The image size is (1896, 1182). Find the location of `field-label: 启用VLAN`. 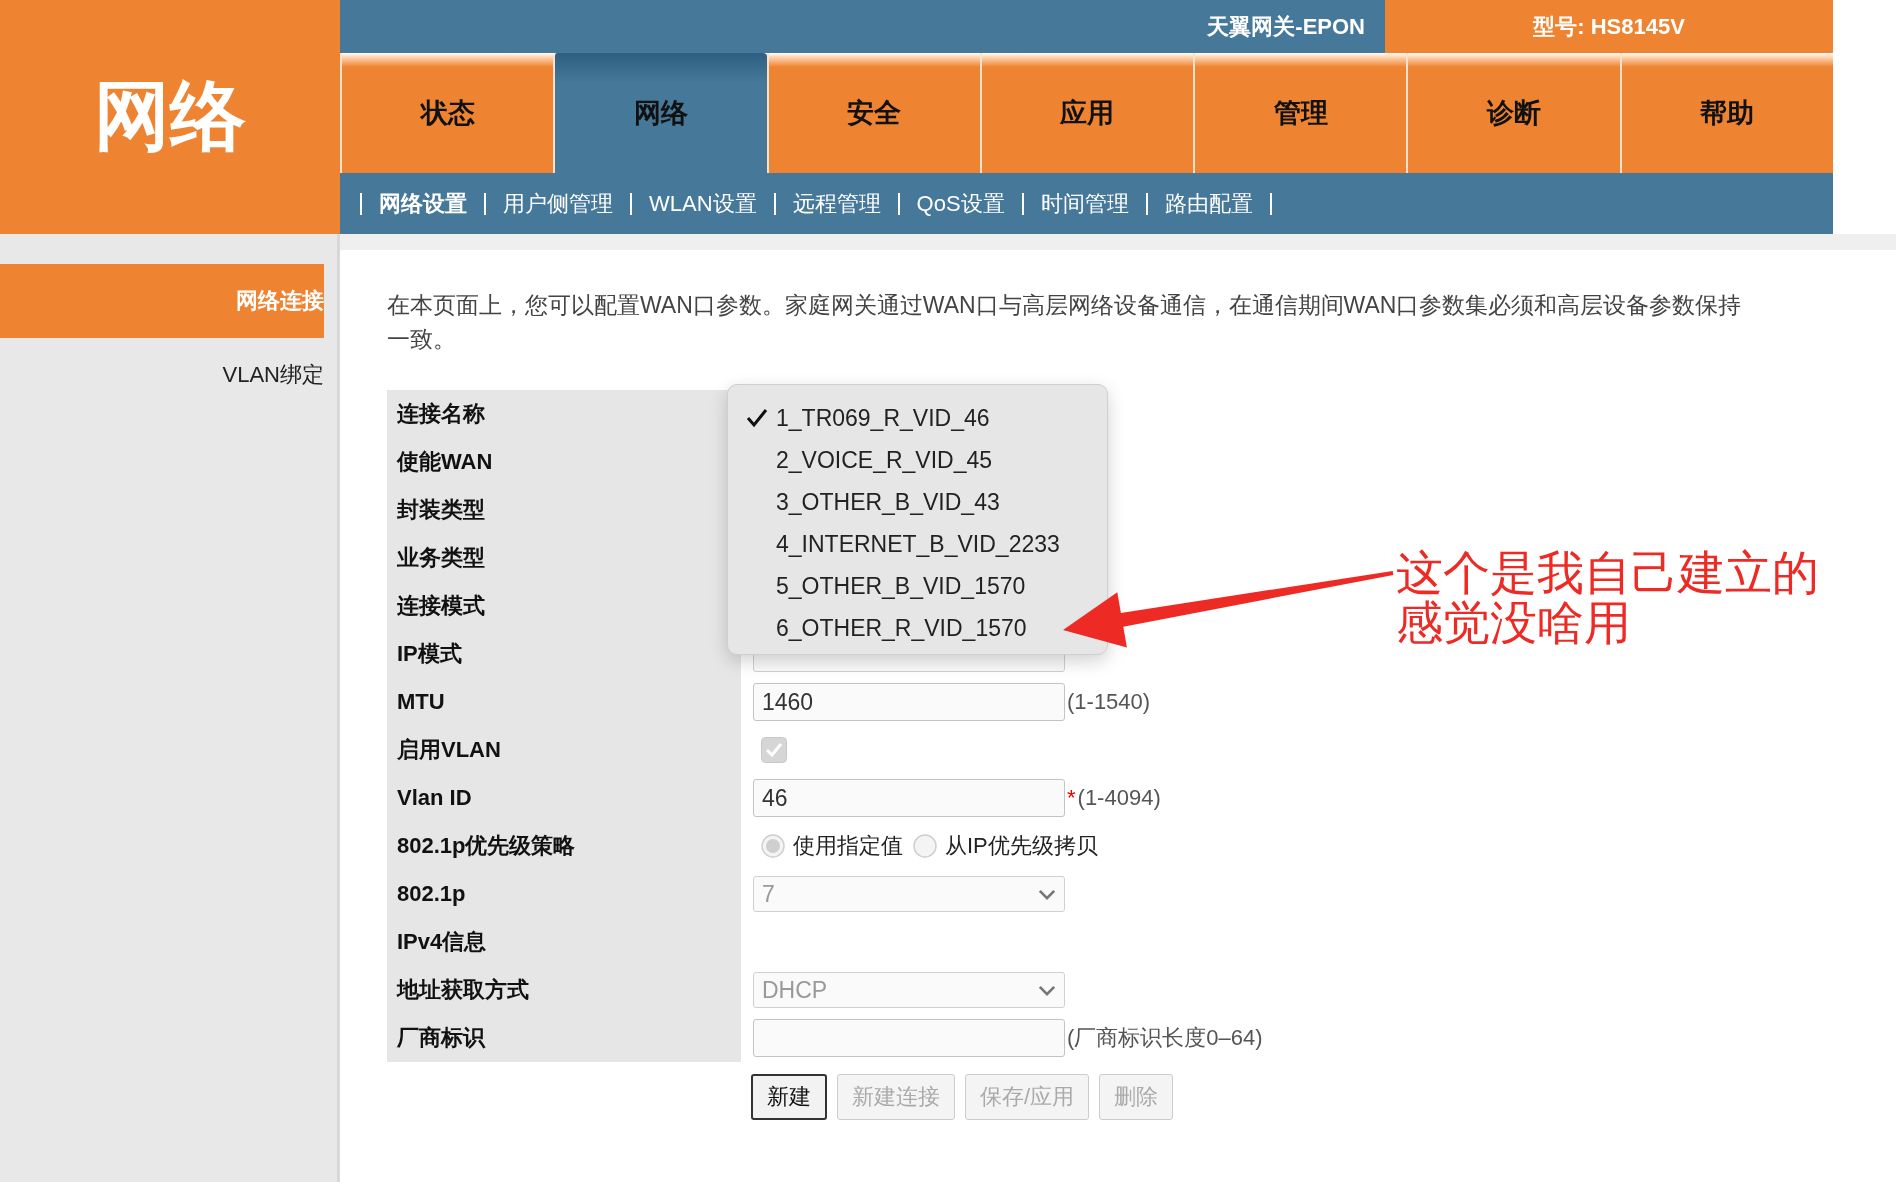

field-label: 启用VLAN is located at coordinates (564, 750).